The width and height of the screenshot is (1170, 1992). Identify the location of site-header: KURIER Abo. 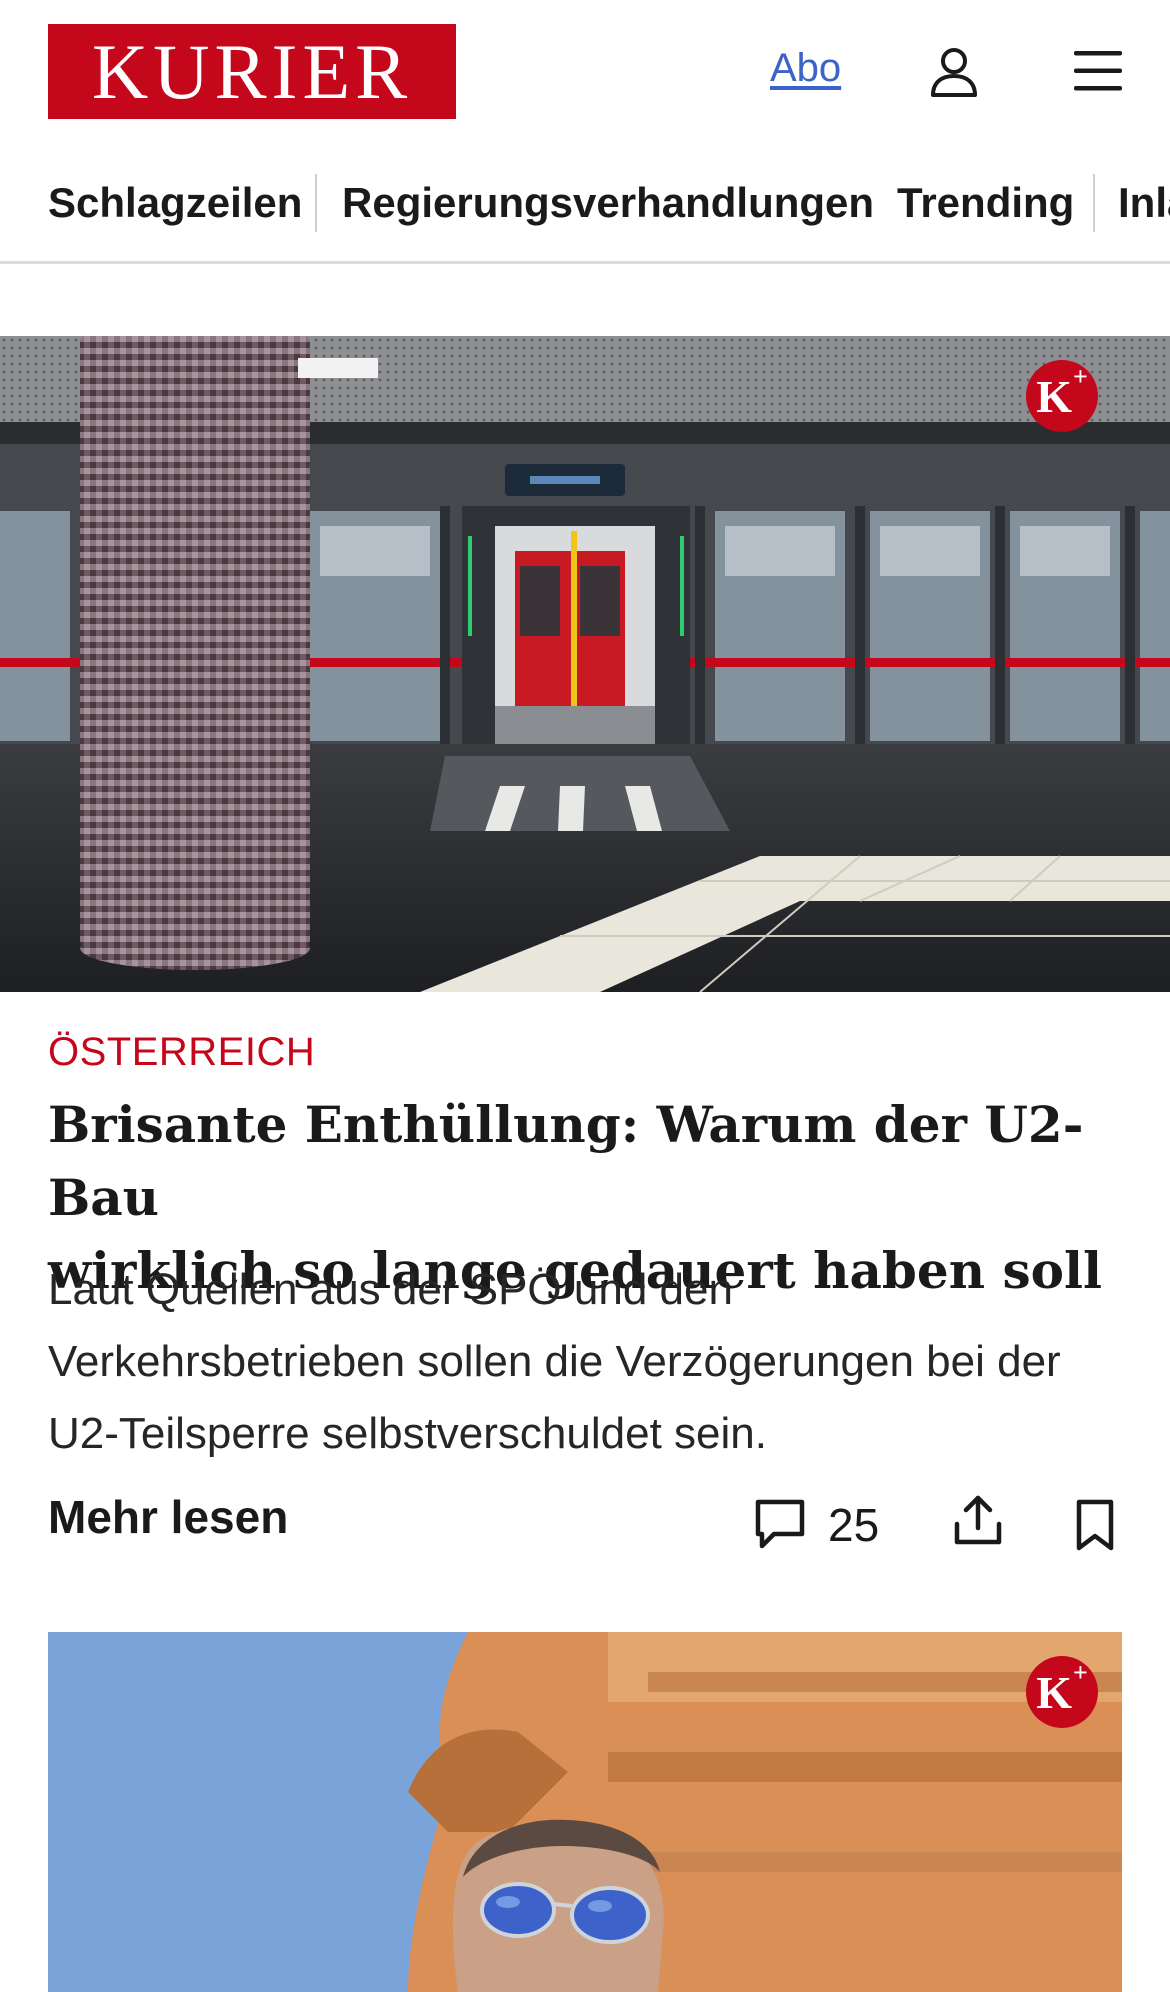
(585, 72).